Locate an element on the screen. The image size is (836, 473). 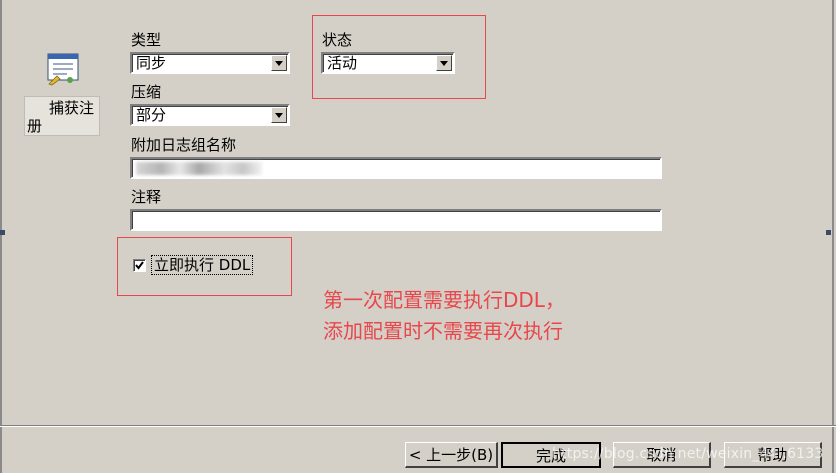
frame-right-edge is located at coordinates (833, 236).